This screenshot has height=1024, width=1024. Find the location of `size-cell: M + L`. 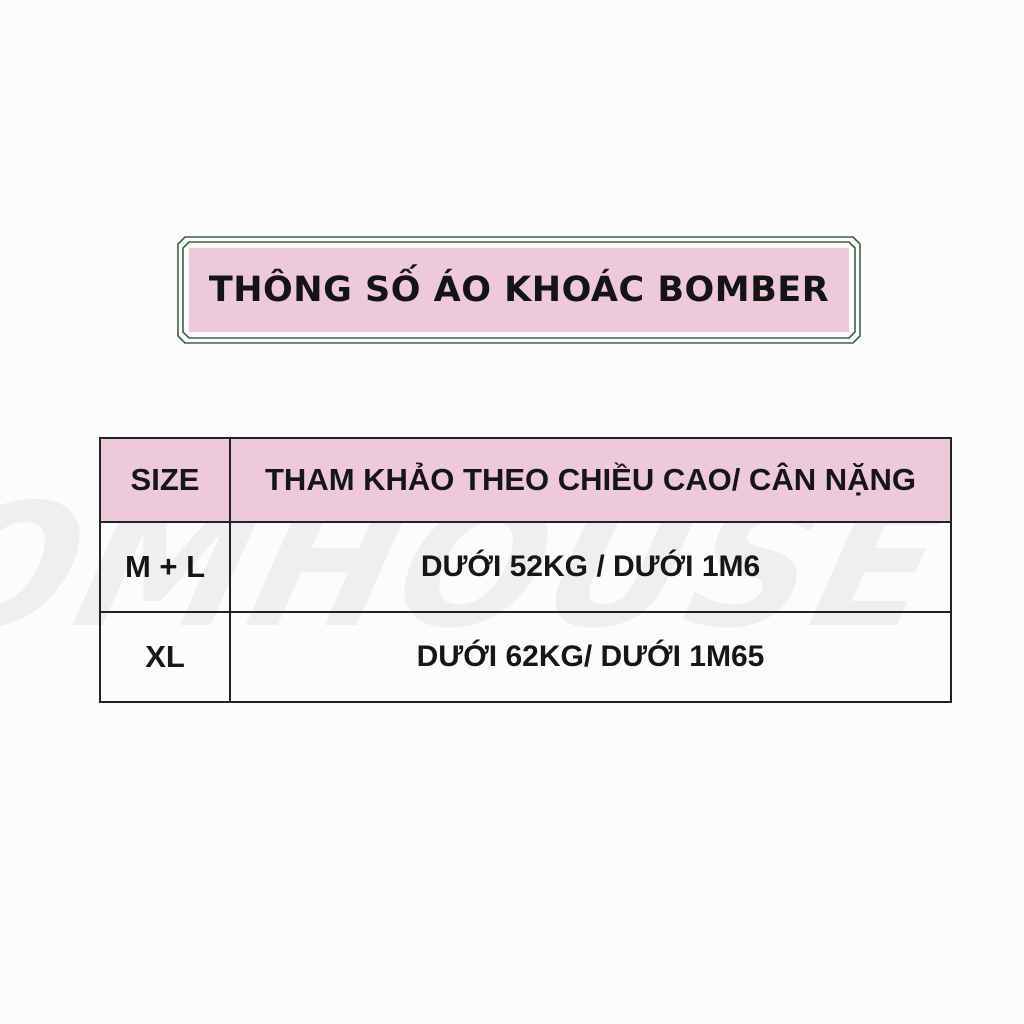

size-cell: M + L is located at coordinates (165, 567).